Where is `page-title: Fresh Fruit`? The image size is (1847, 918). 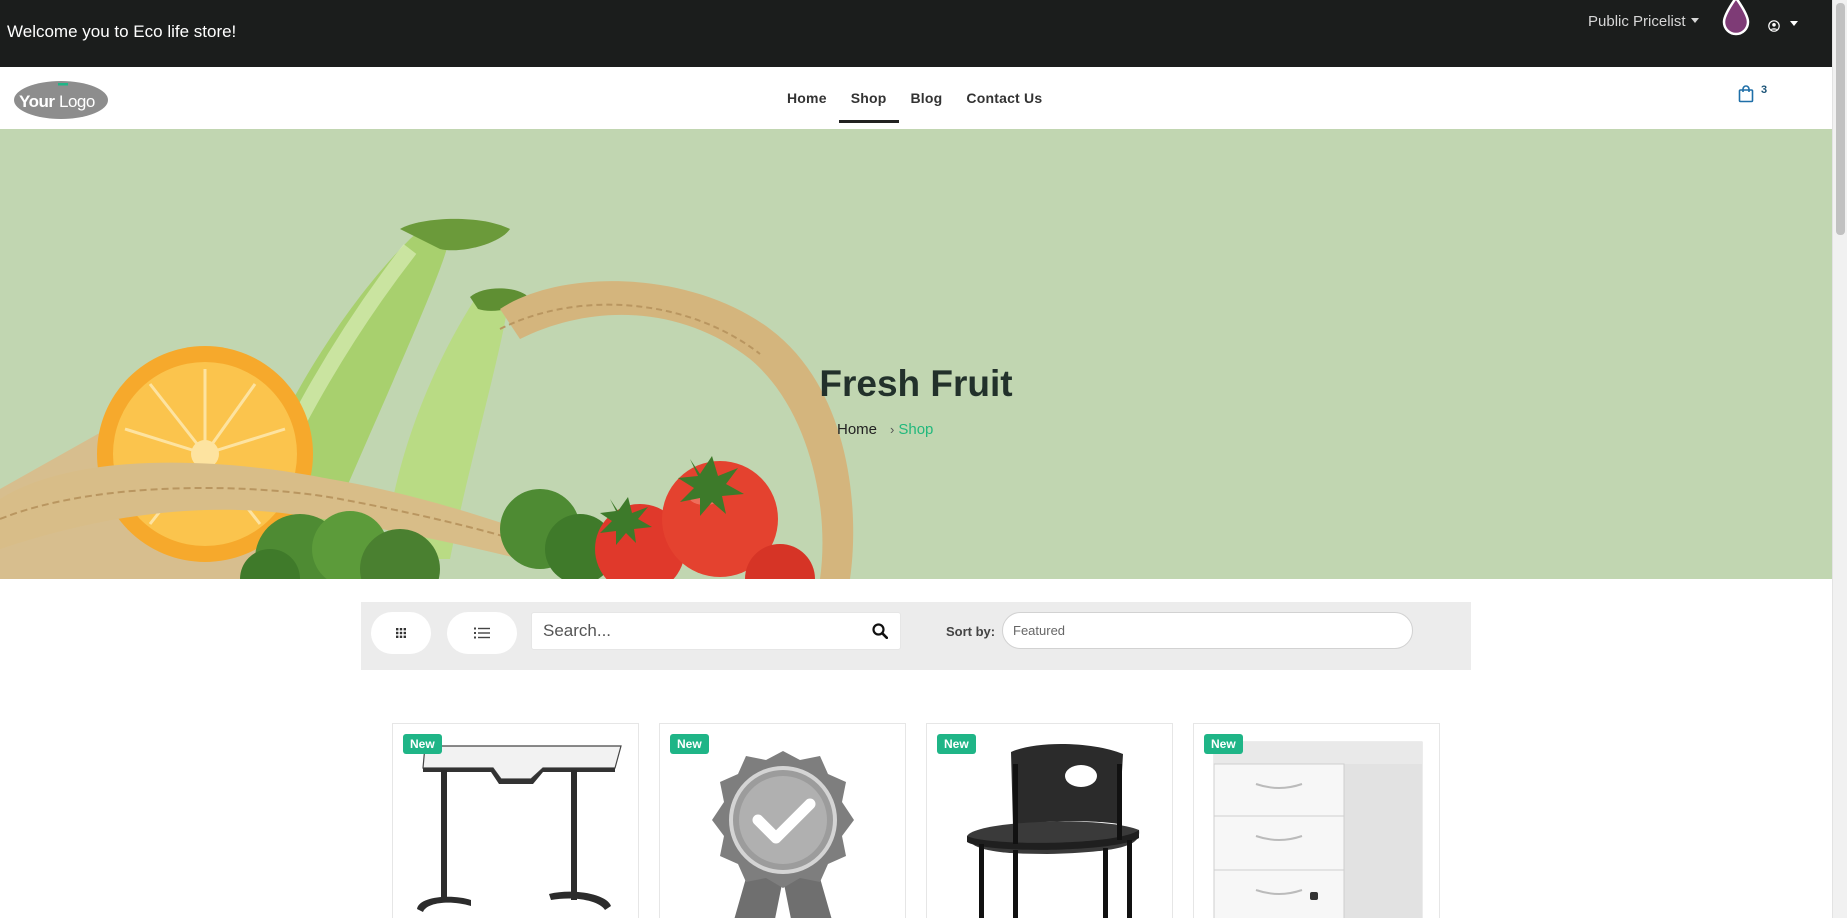
page-title: Fresh Fruit is located at coordinates (916, 383).